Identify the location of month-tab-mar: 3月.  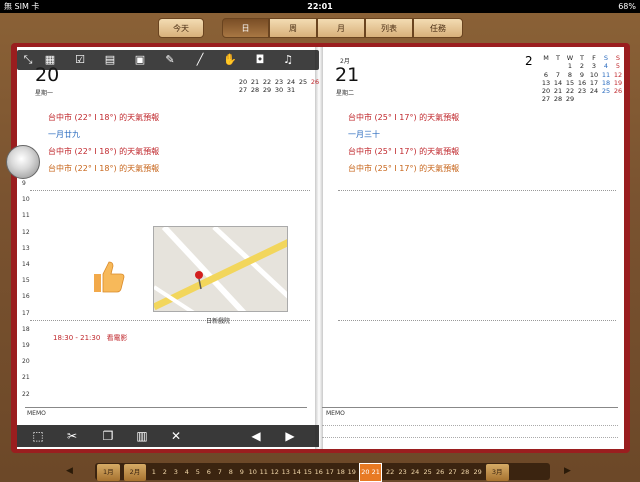
(497, 472).